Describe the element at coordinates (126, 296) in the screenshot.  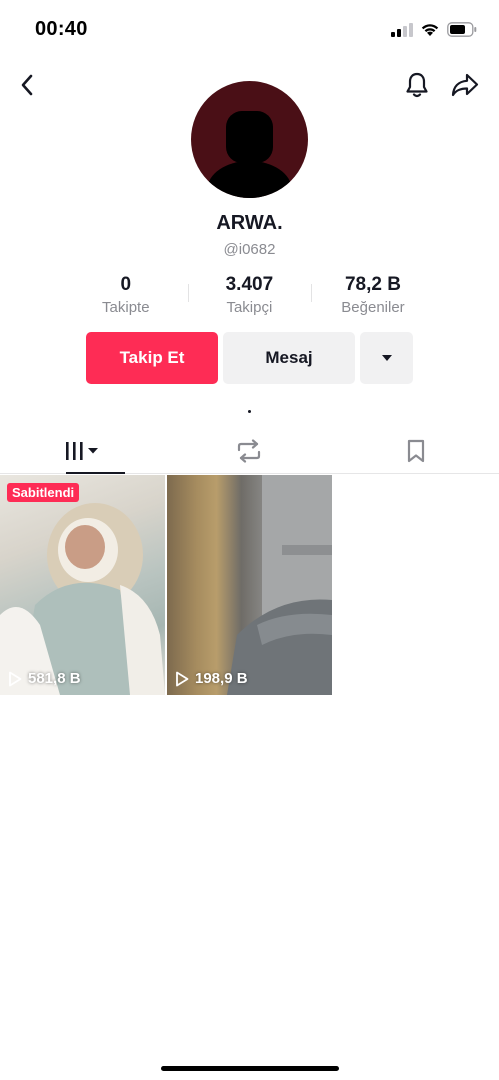
I see `stat-following: 0 Takipte` at that location.